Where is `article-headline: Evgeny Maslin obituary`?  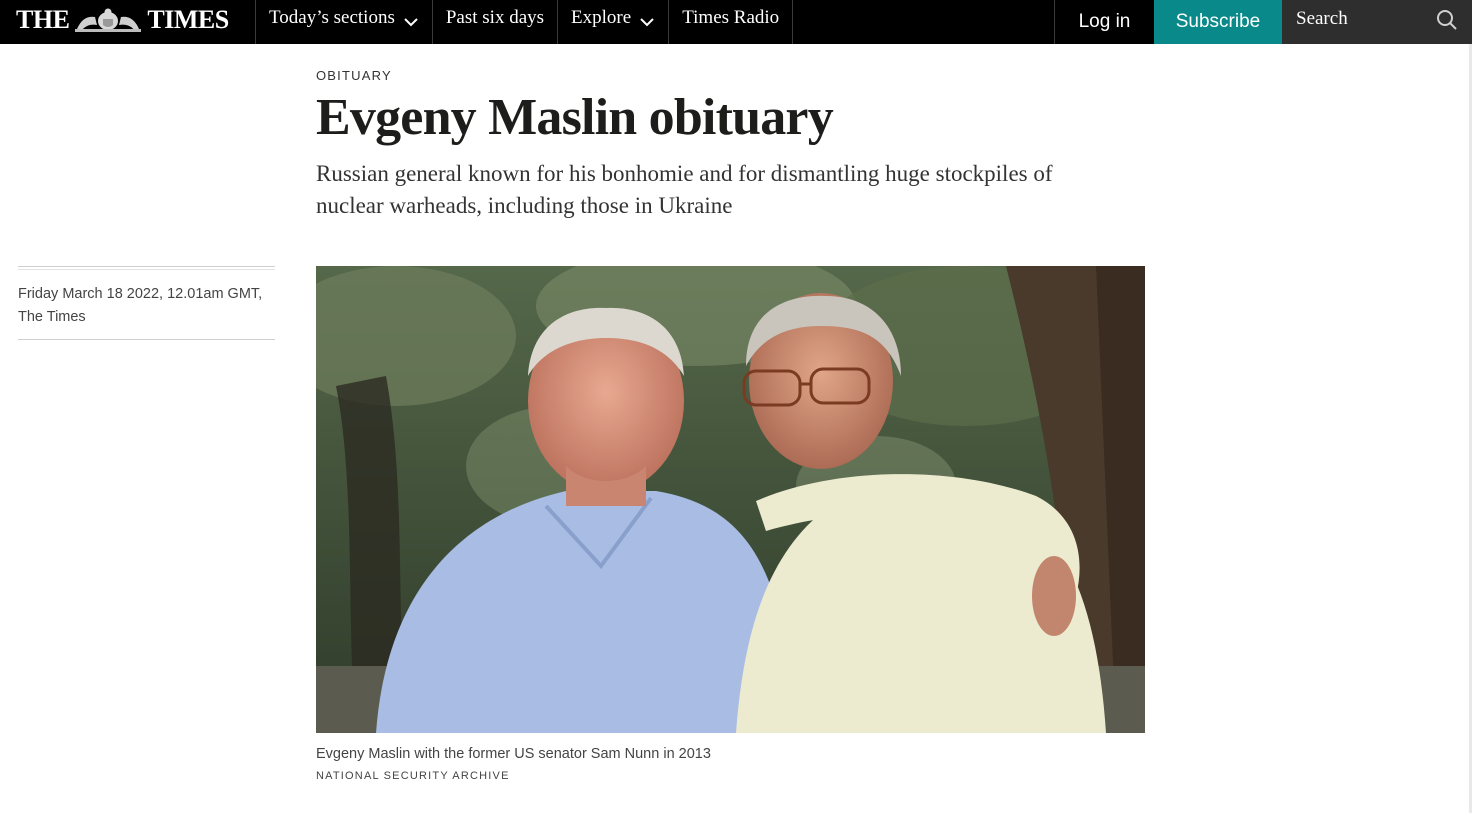
article-headline: Evgeny Maslin obituary is located at coordinates (575, 117).